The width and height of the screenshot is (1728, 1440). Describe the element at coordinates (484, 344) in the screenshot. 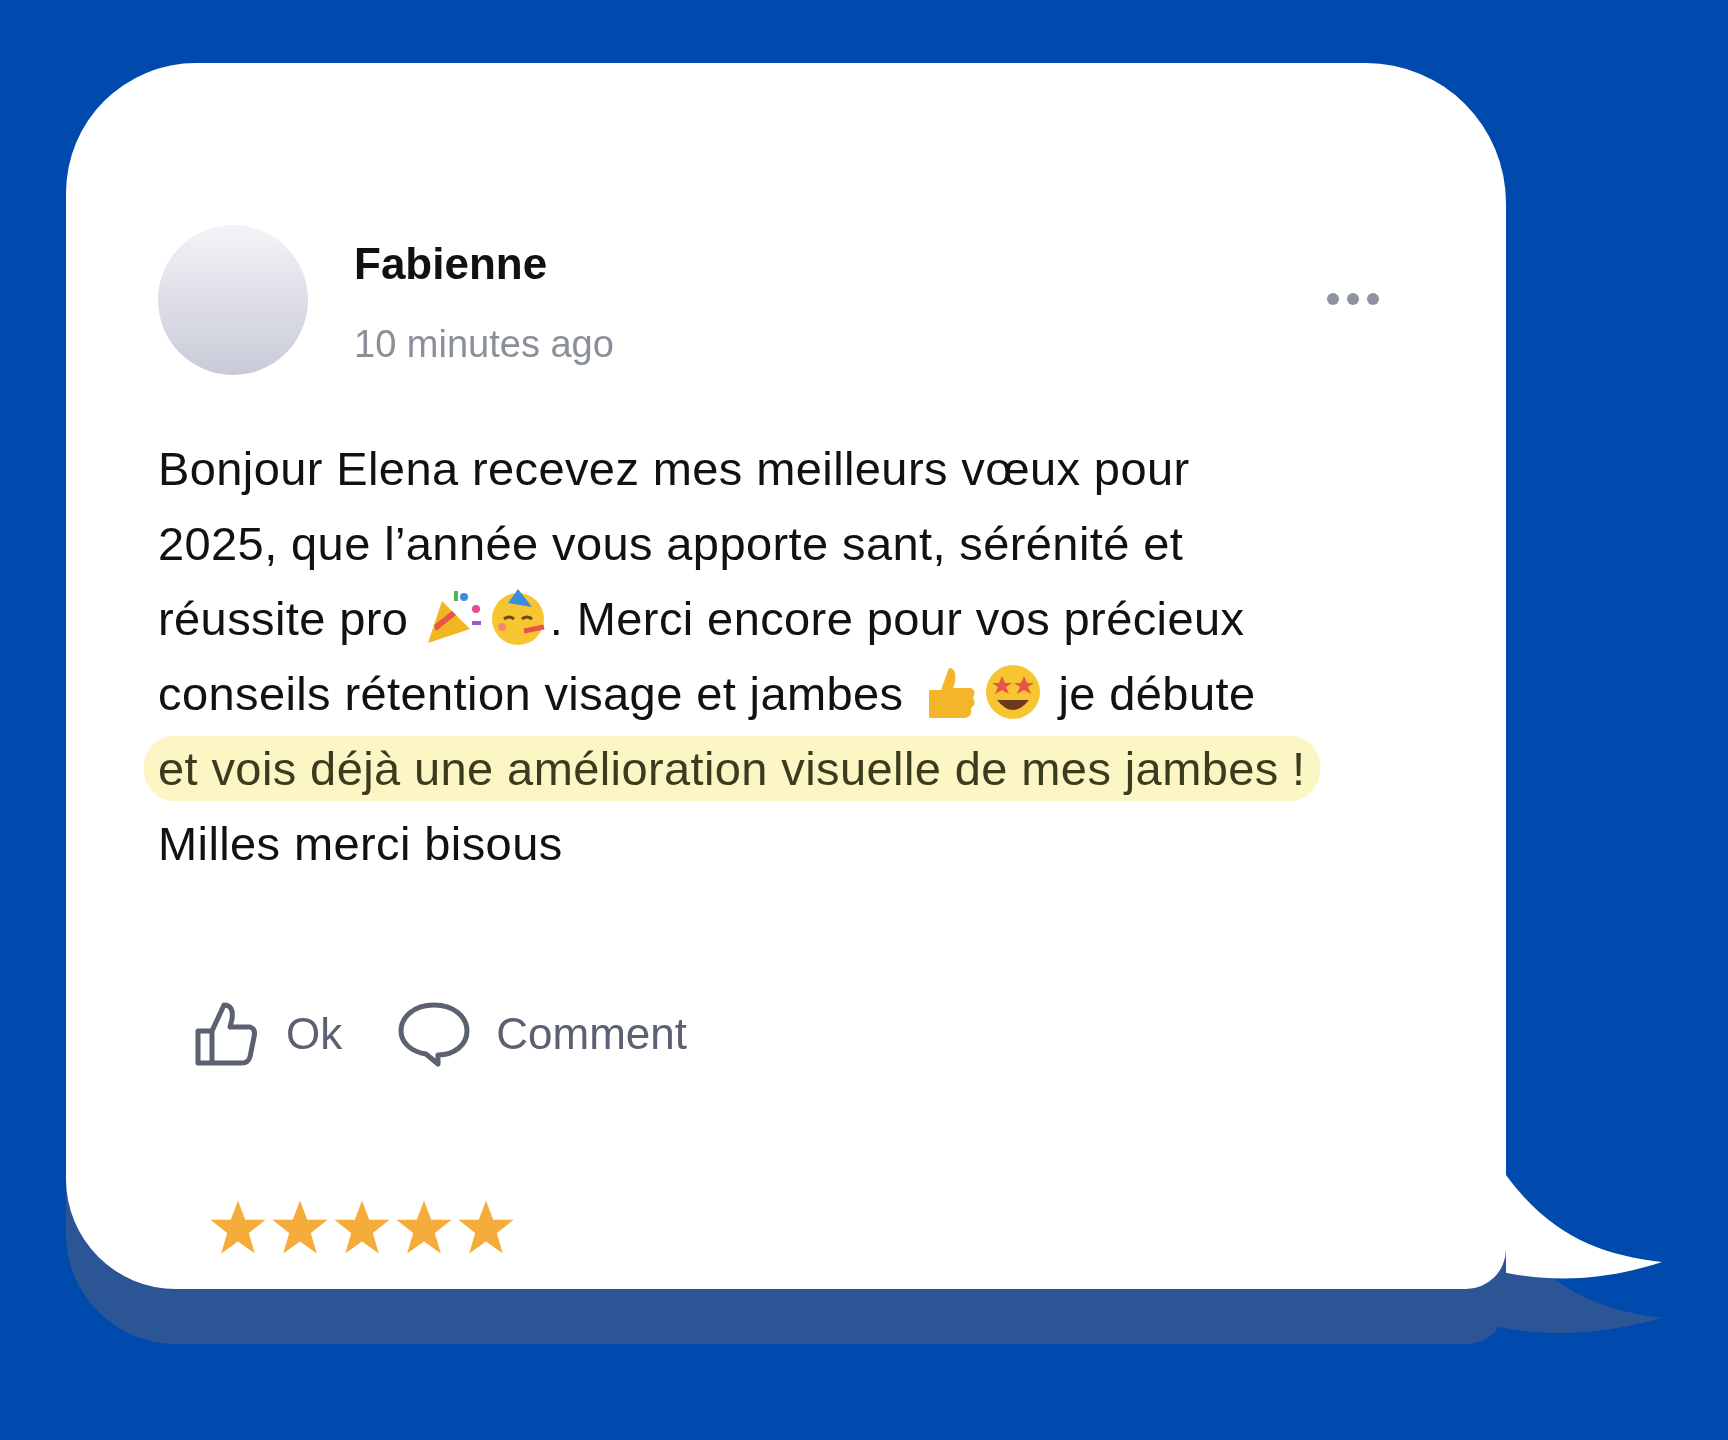

I see `post-time: 10 minutes ago` at that location.